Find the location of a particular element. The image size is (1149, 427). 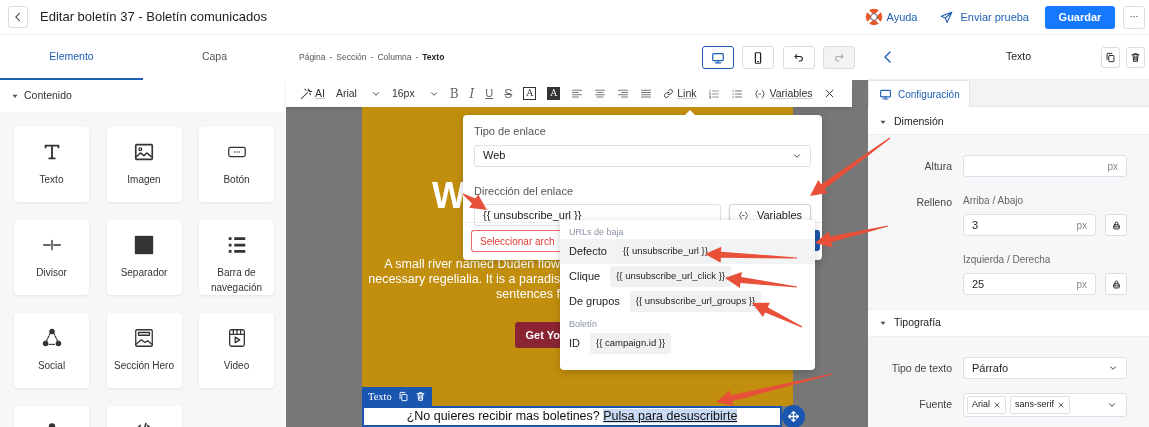

field-label: Dirección del enlace is located at coordinates (524, 191).